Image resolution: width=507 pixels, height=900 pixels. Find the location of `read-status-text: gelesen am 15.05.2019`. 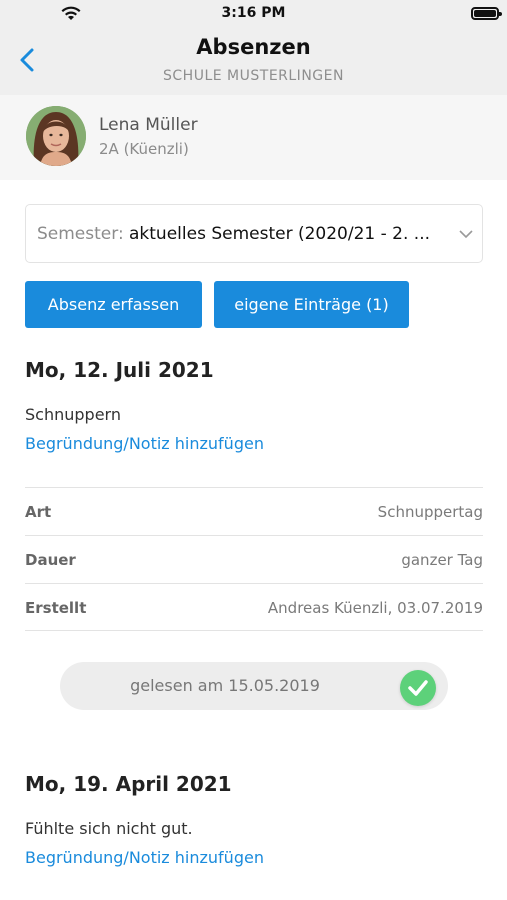

read-status-text: gelesen am 15.05.2019 is located at coordinates (225, 685).